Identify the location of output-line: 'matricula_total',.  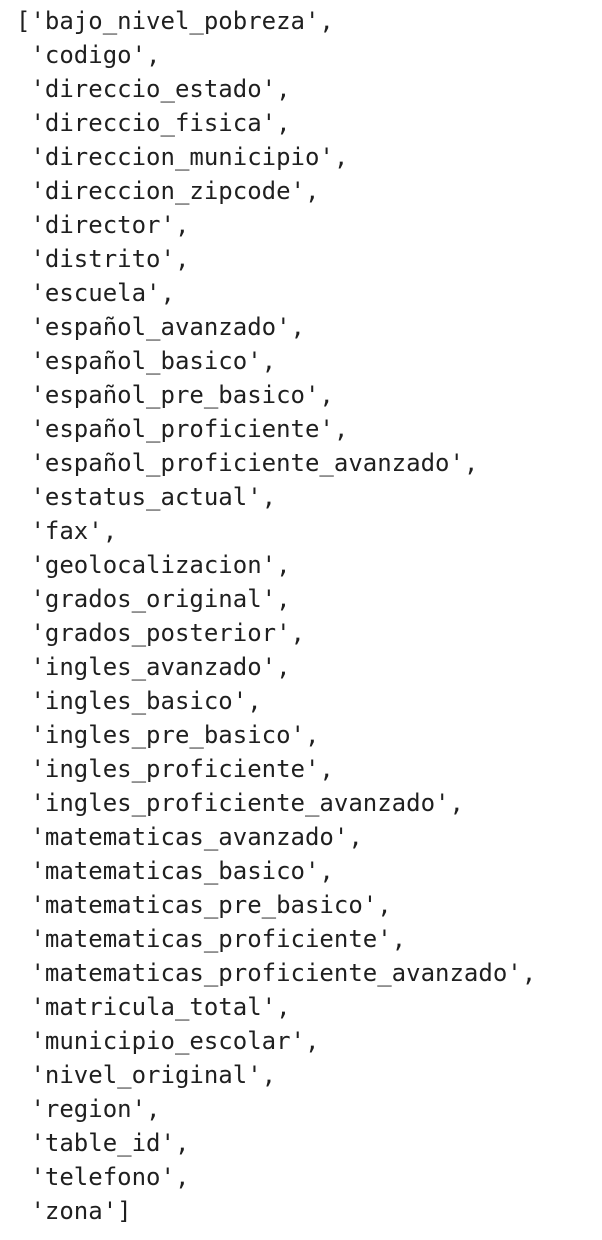
(153, 1007).